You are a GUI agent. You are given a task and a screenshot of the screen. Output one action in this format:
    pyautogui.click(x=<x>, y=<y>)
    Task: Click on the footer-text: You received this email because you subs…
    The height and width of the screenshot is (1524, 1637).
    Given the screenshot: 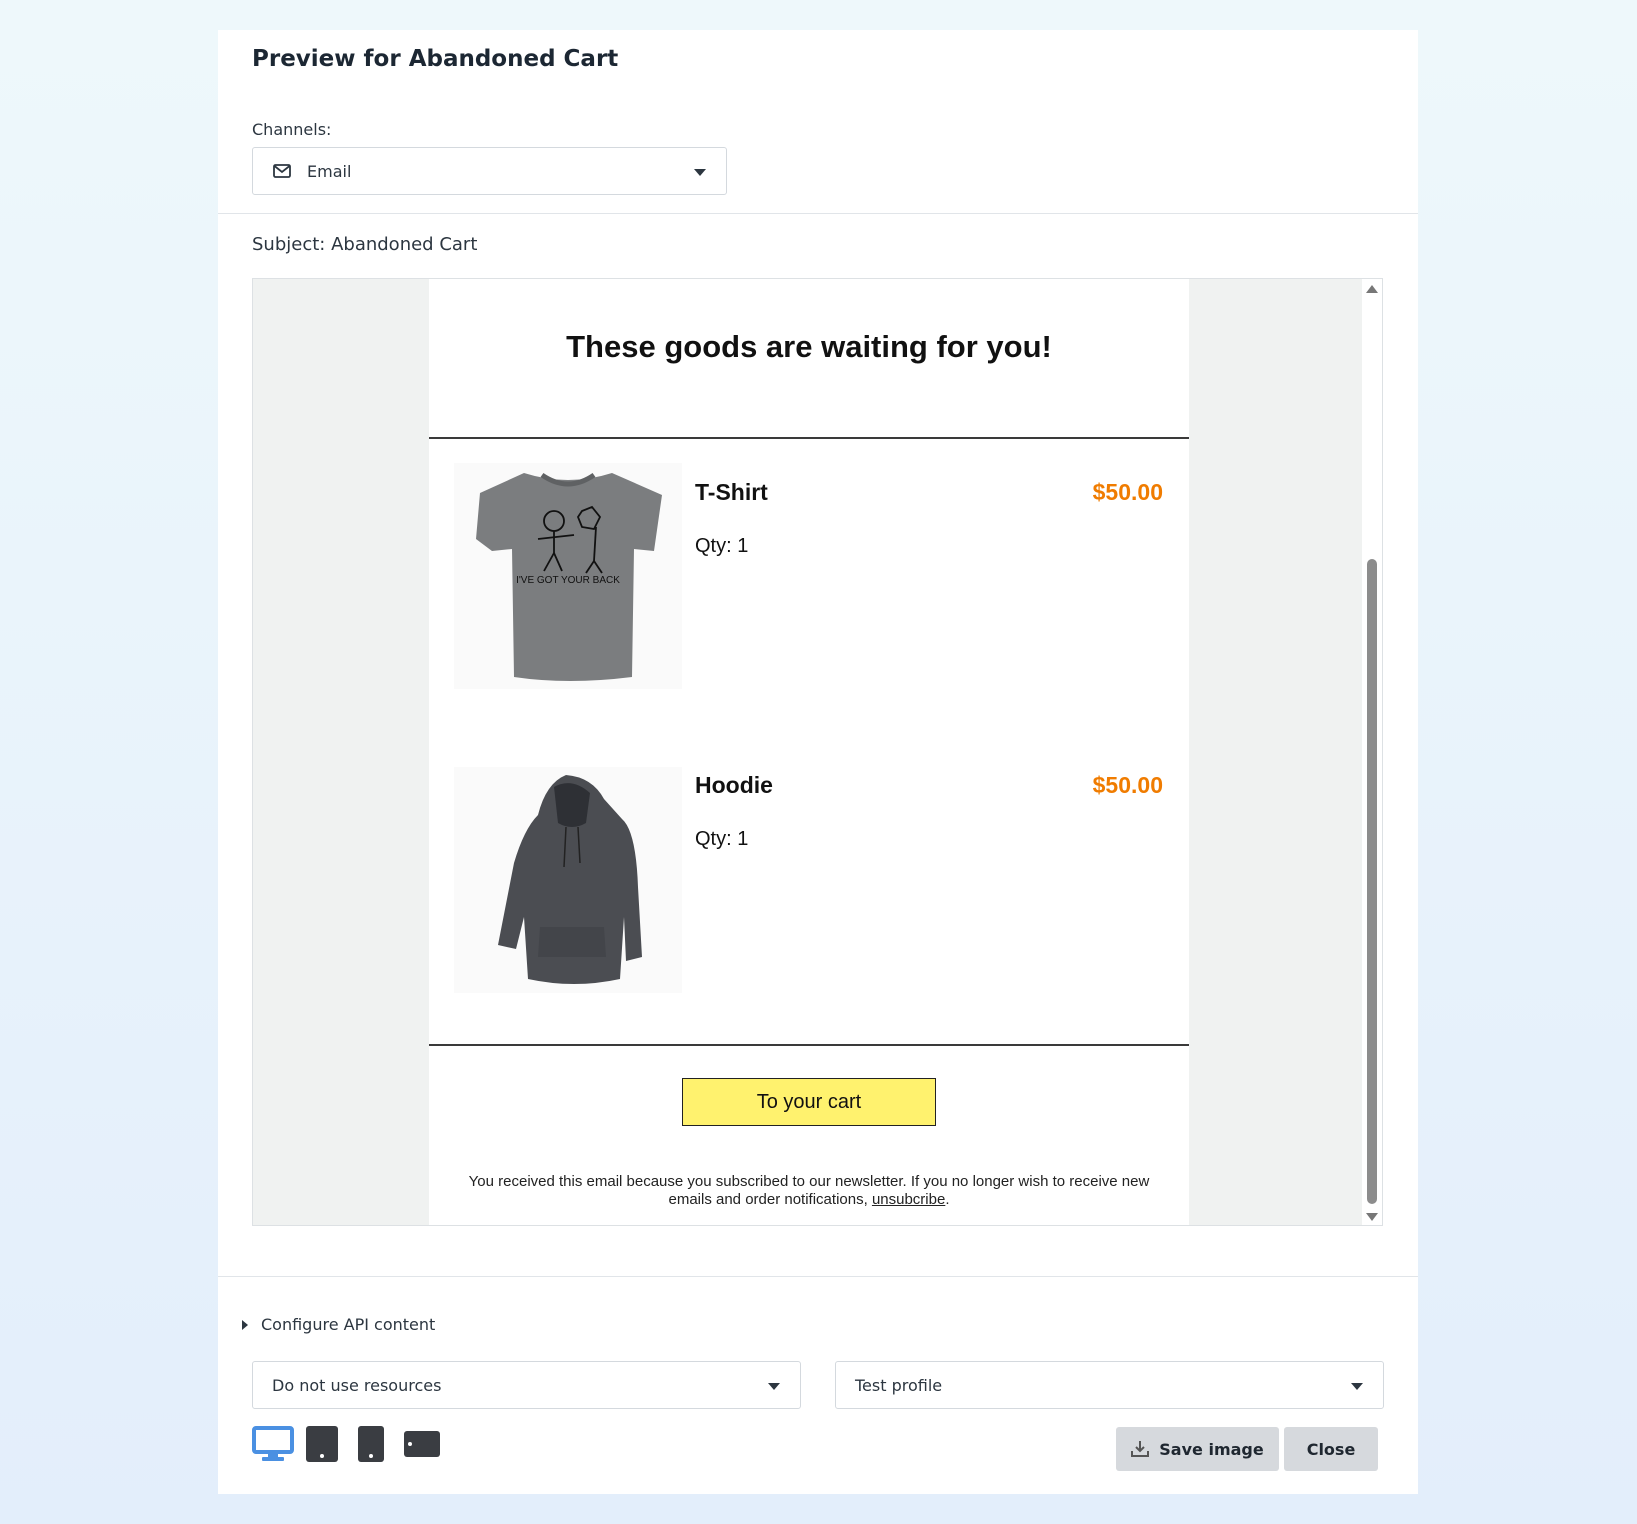 What is the action you would take?
    pyautogui.click(x=809, y=1190)
    